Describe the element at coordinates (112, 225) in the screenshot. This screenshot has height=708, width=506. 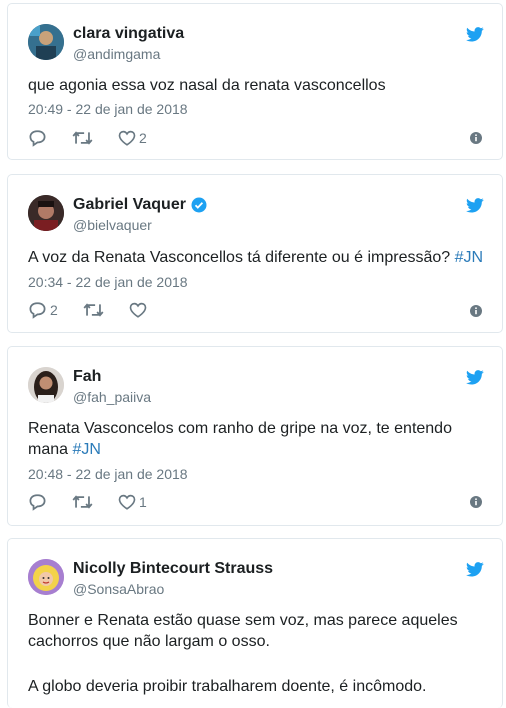
I see `author-handle: @bielvaquer` at that location.